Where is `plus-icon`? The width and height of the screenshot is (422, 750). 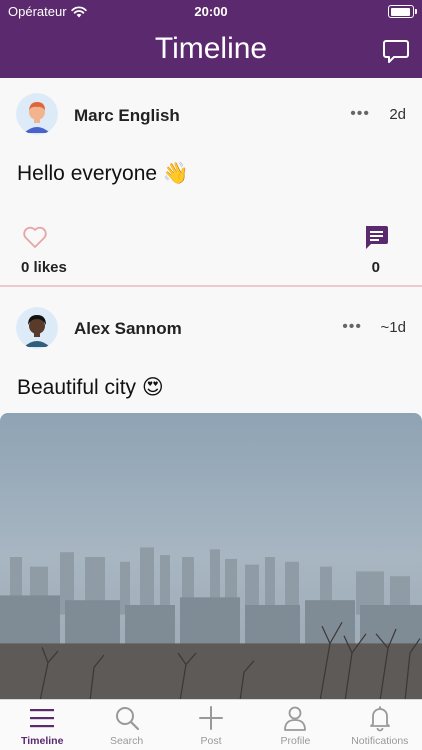
plus-icon is located at coordinates (211, 718).